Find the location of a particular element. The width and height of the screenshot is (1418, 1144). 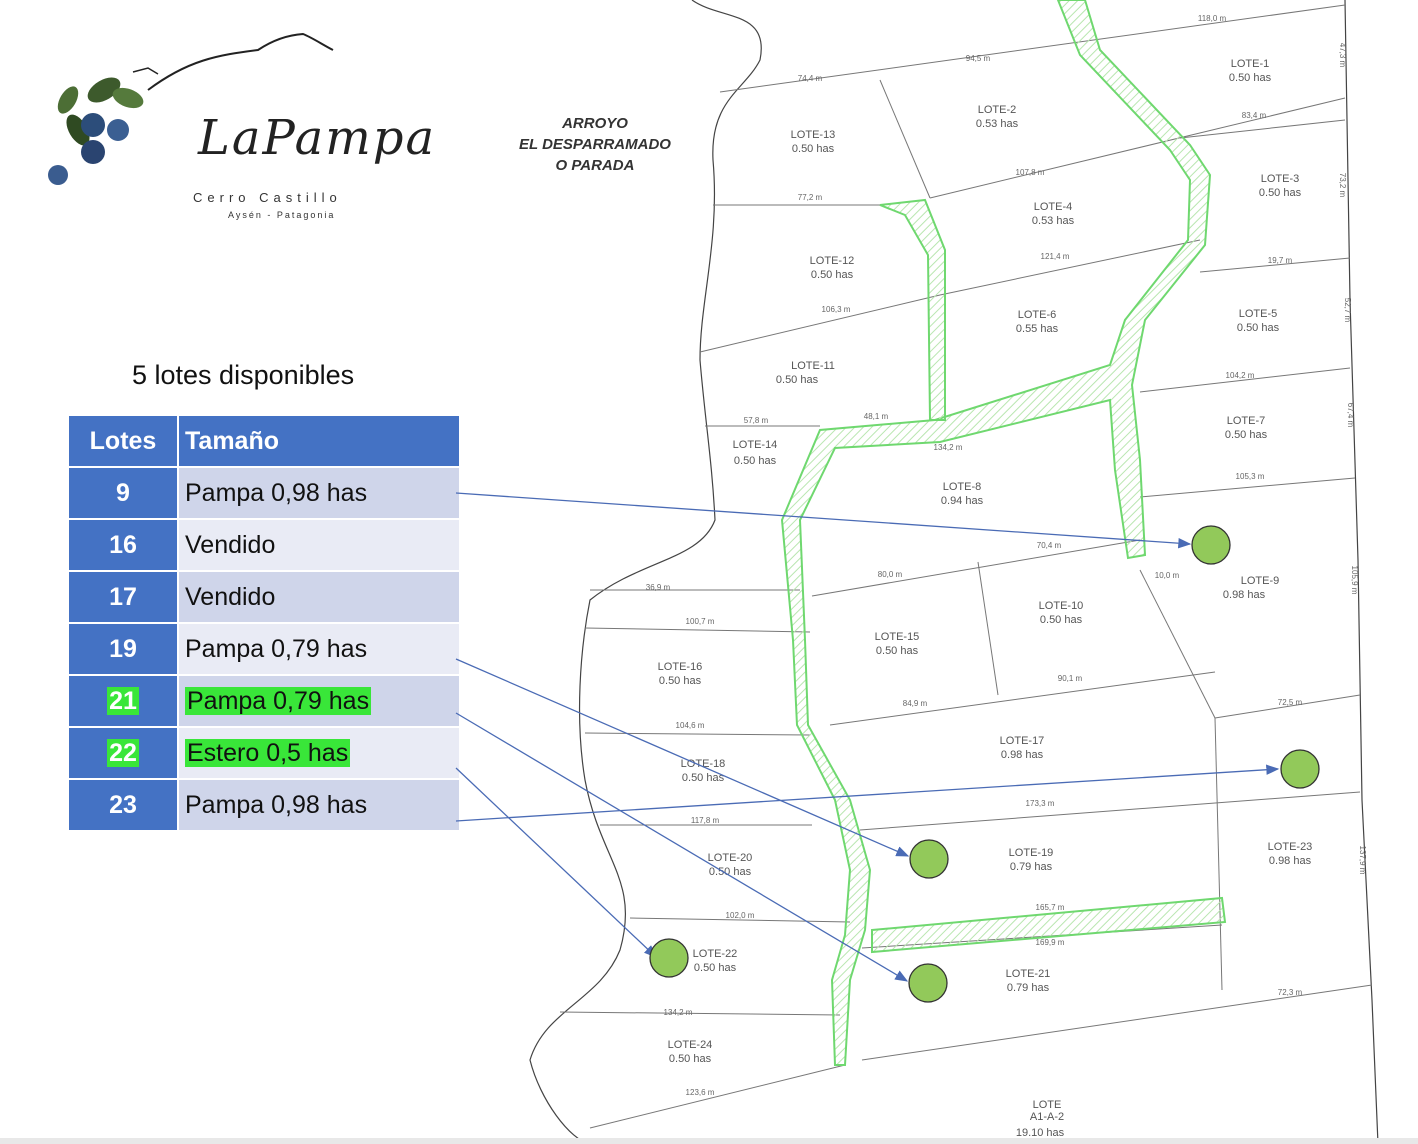

stream-label-line: EL DESPARRAMADO is located at coordinates (595, 144).